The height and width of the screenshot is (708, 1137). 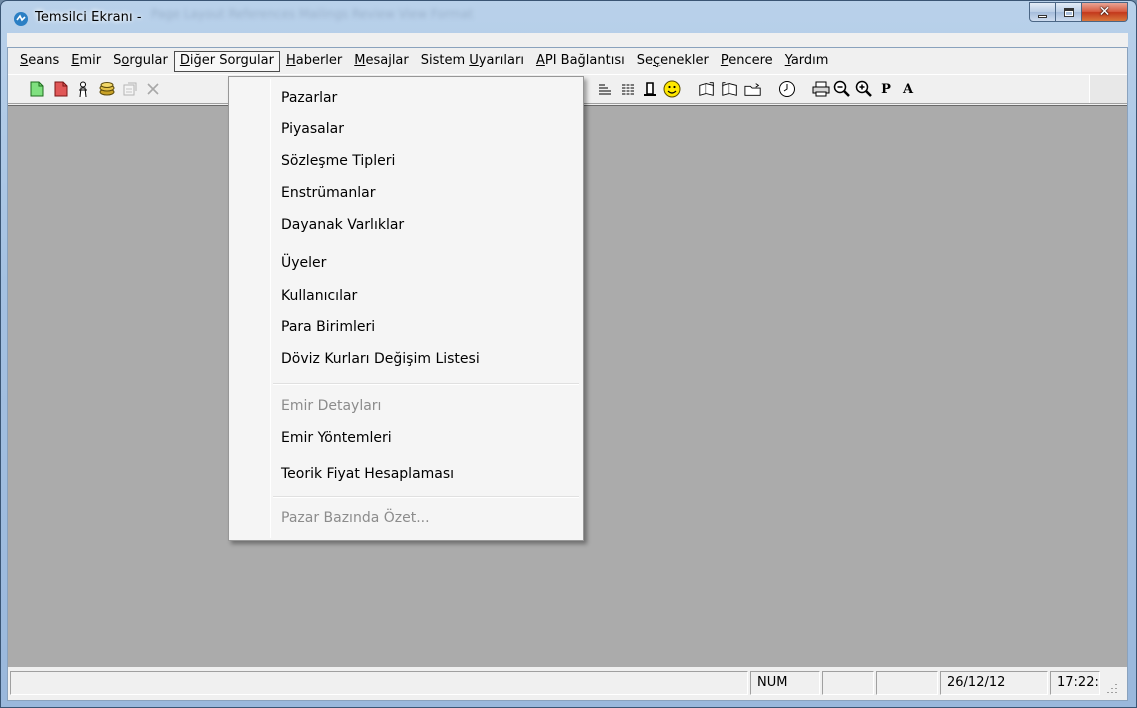 What do you see at coordinates (787, 89) in the screenshot?
I see `clock-icon` at bounding box center [787, 89].